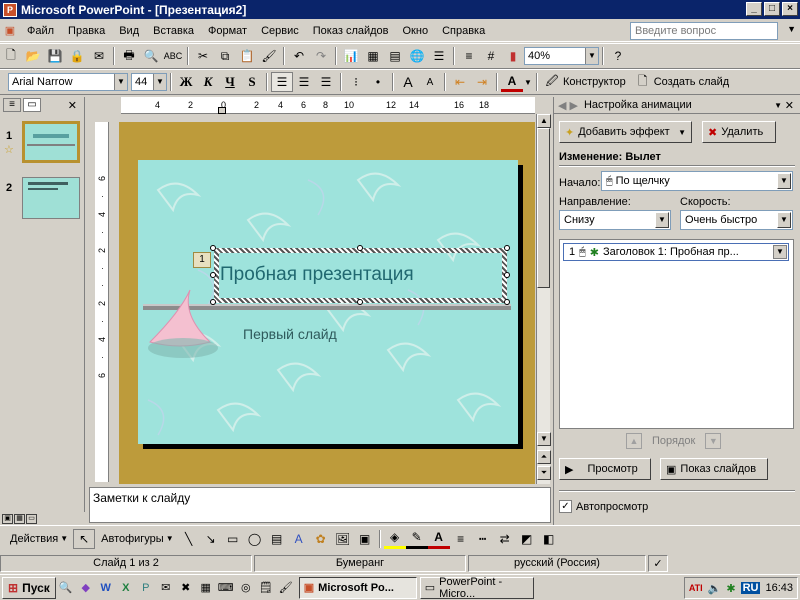 The image size is (800, 600). Describe the element at coordinates (594, 82) in the screenshot. I see `designer-button: Конструктор` at that location.